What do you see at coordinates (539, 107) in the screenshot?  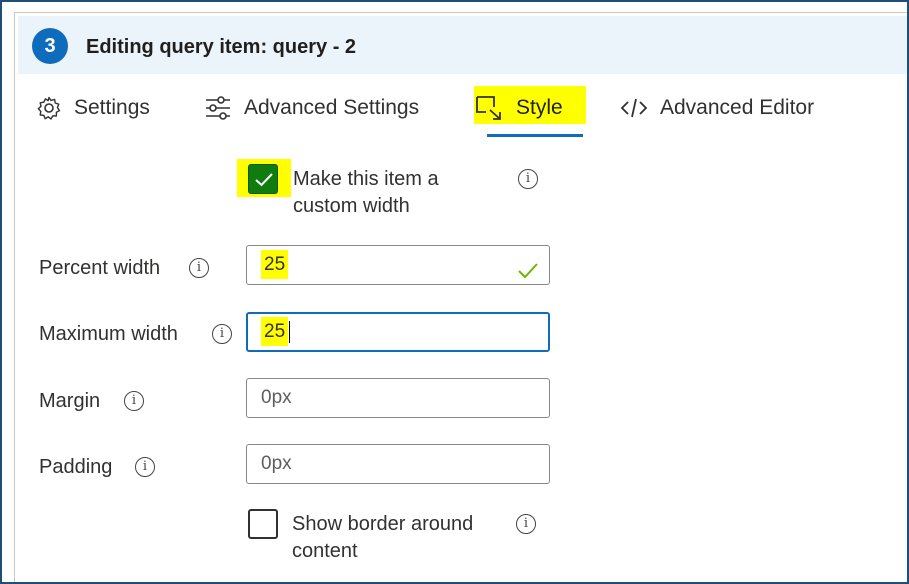 I see `tab-style-label: Style` at bounding box center [539, 107].